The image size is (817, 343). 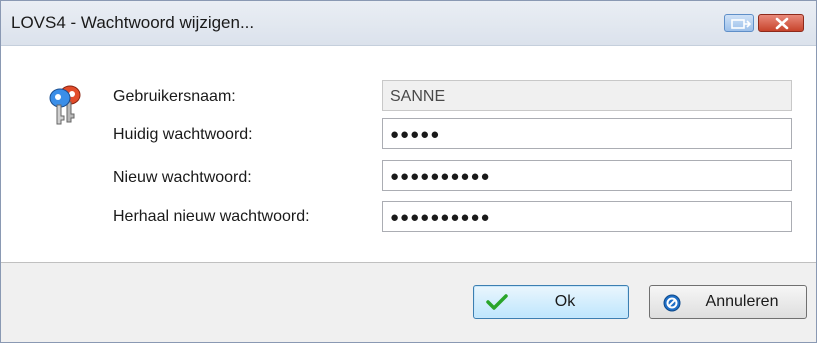 I want to click on current-password-field: ●●●●●, so click(x=587, y=133).